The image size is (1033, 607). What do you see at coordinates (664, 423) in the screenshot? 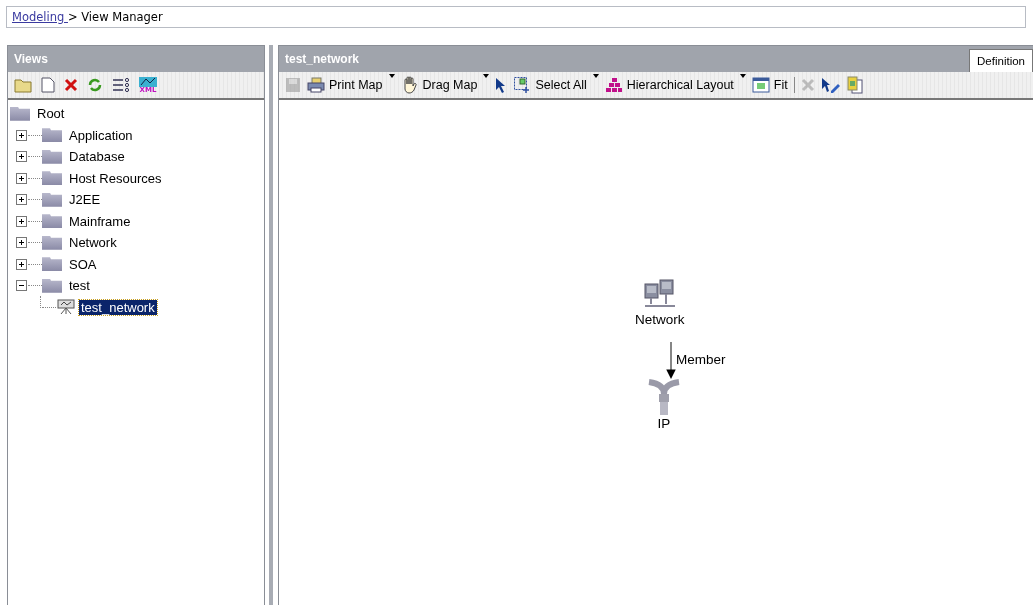
I see `node-label: IP` at bounding box center [664, 423].